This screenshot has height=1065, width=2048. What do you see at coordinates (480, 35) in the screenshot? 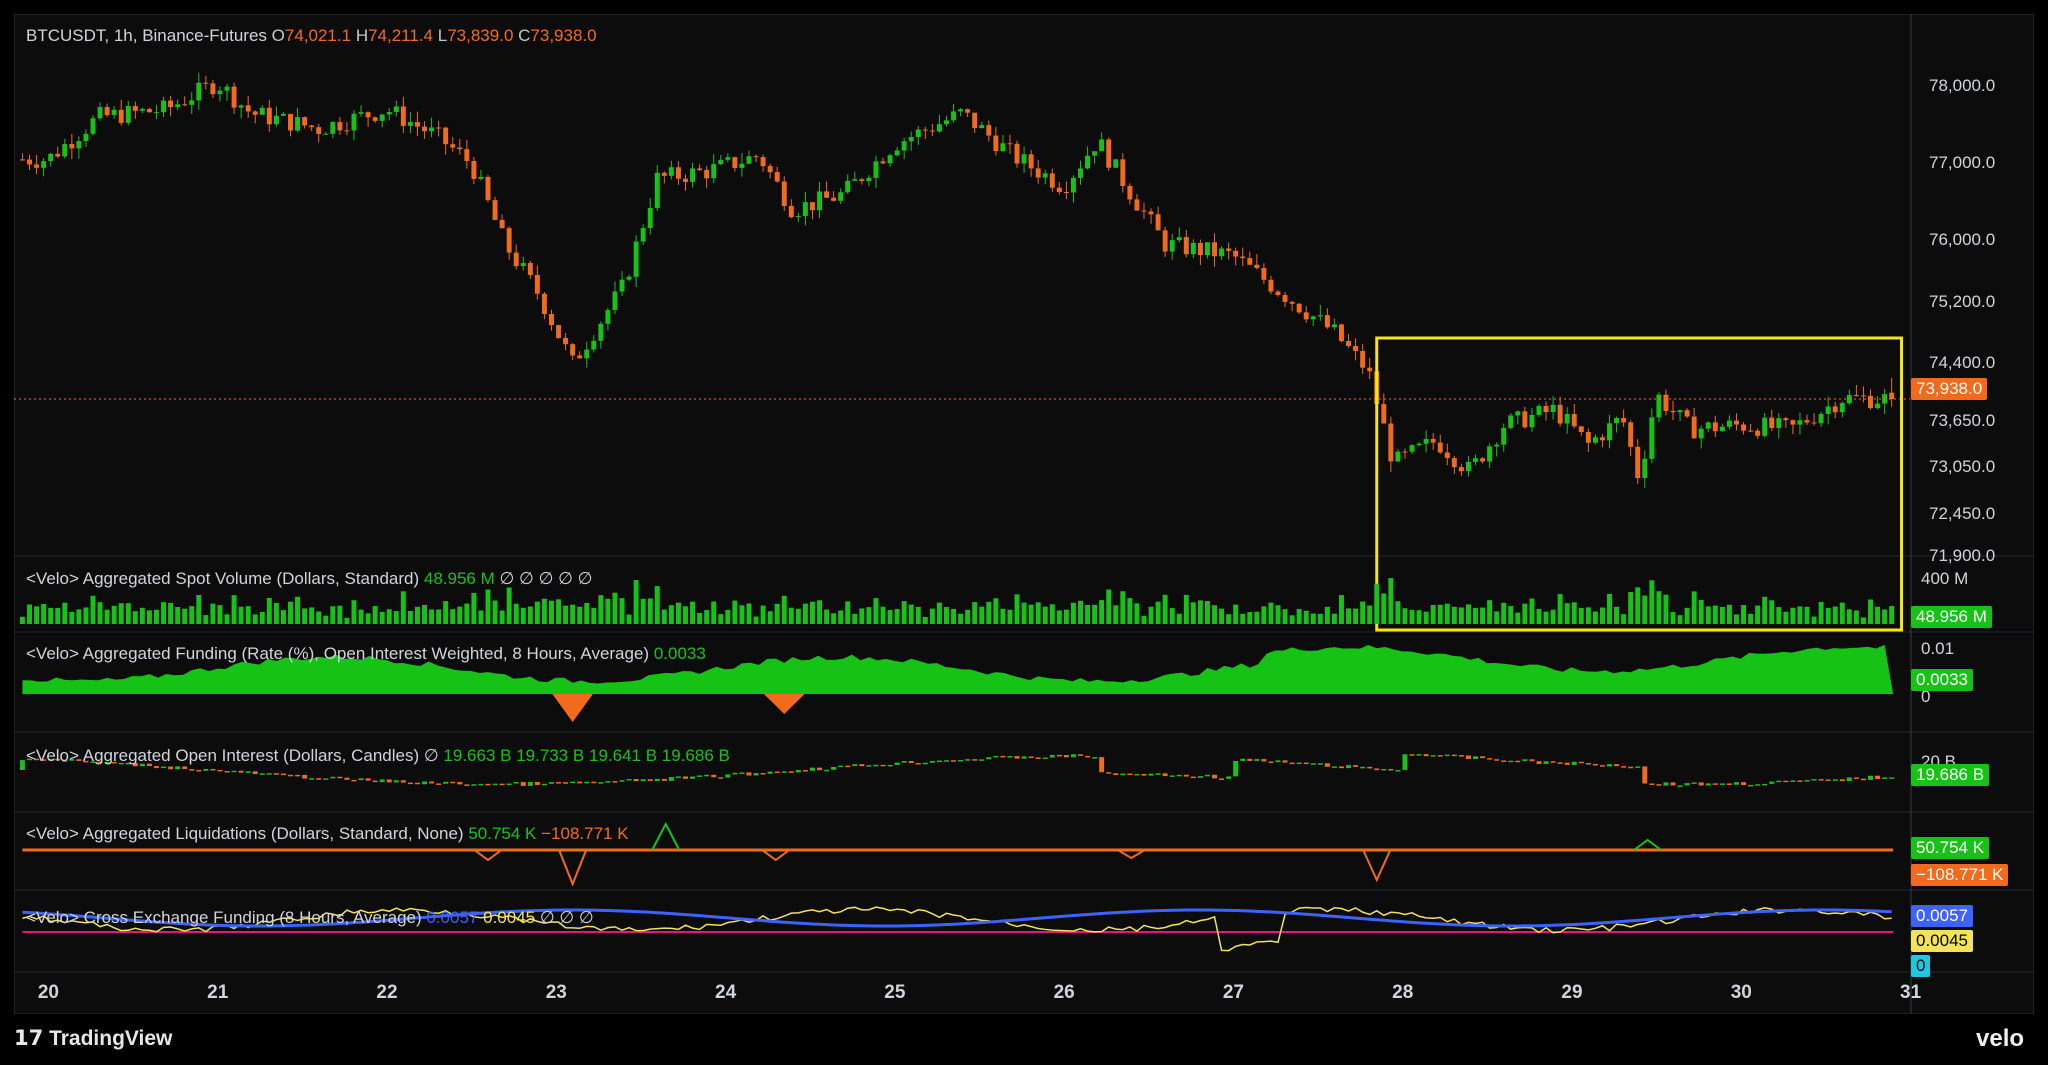
I see `low-value: 73,839.0` at bounding box center [480, 35].